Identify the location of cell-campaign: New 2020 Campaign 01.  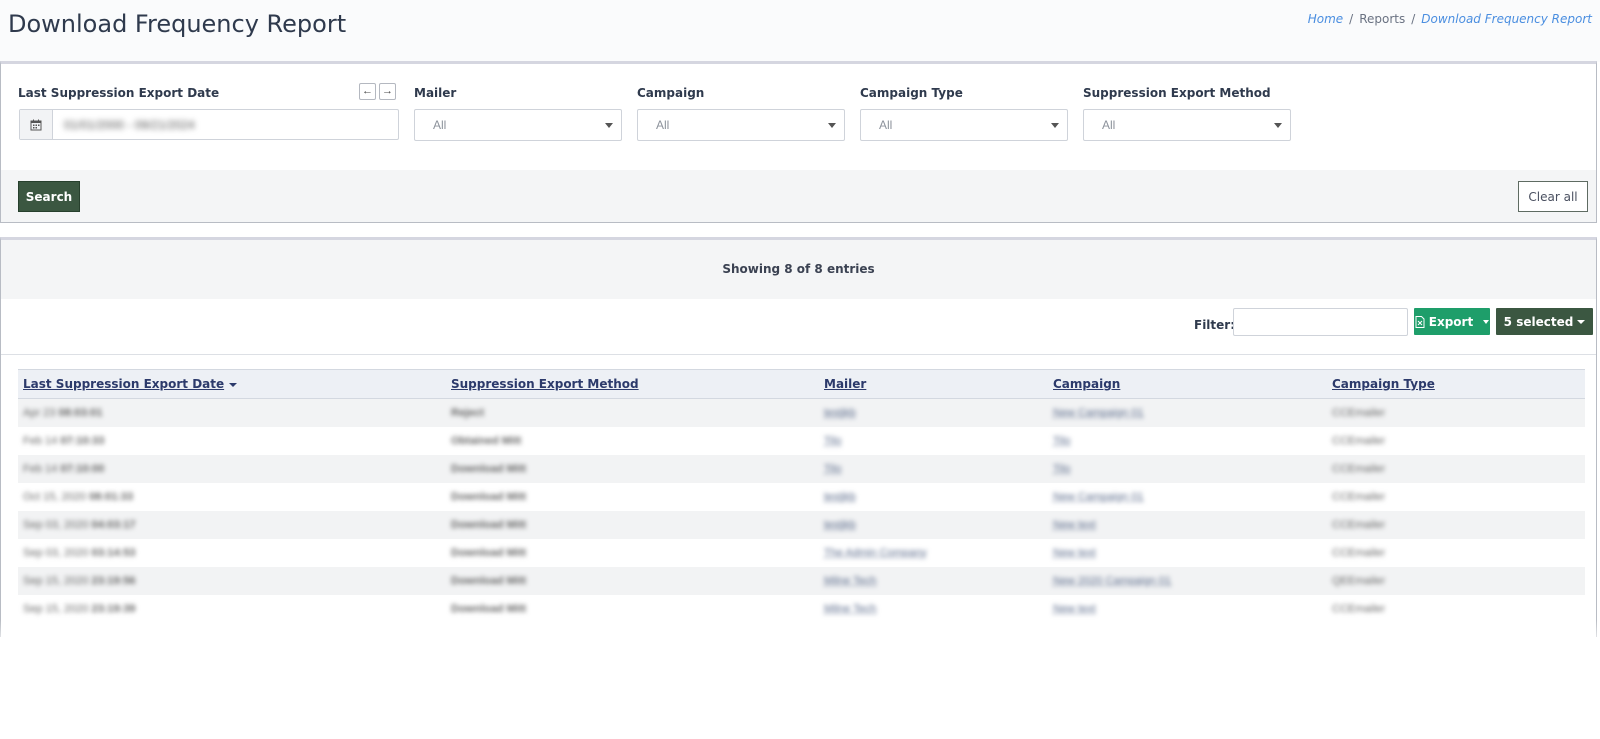
(1187, 580).